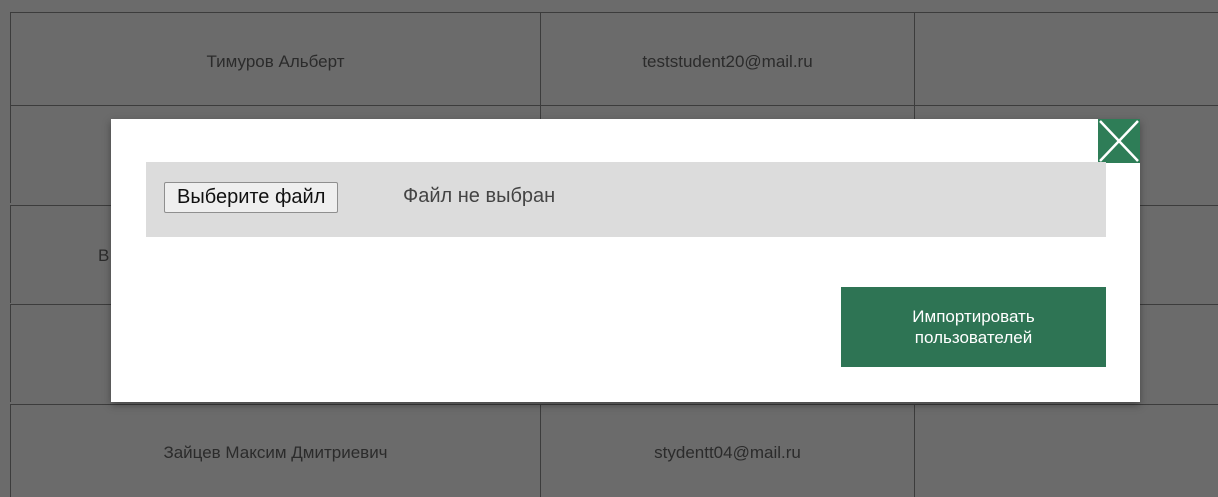 Image resolution: width=1218 pixels, height=497 pixels. I want to click on table-cell-name: Тимуров Альберт, so click(275, 61).